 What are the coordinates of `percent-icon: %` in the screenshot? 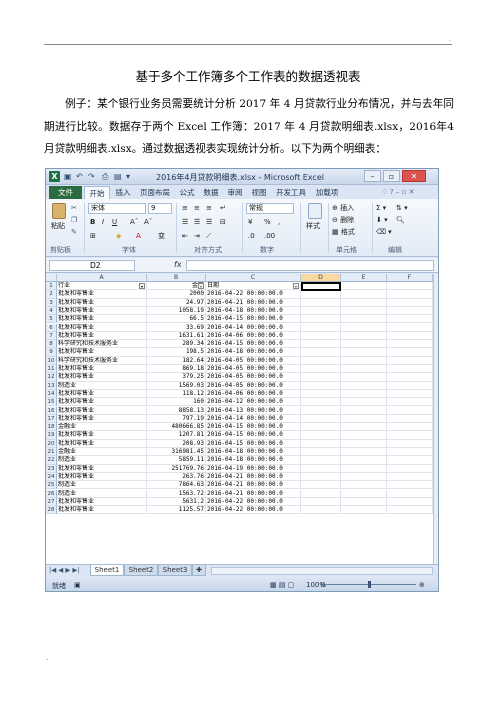 It's located at (267, 222).